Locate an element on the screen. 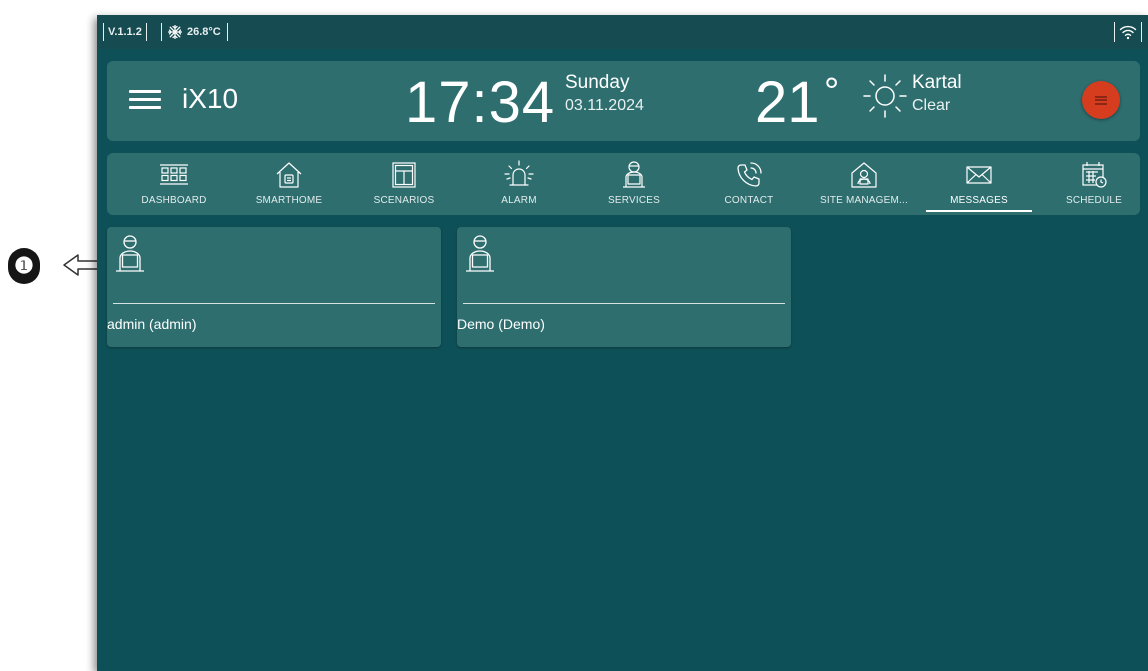  house-icon is located at coordinates (289, 175).